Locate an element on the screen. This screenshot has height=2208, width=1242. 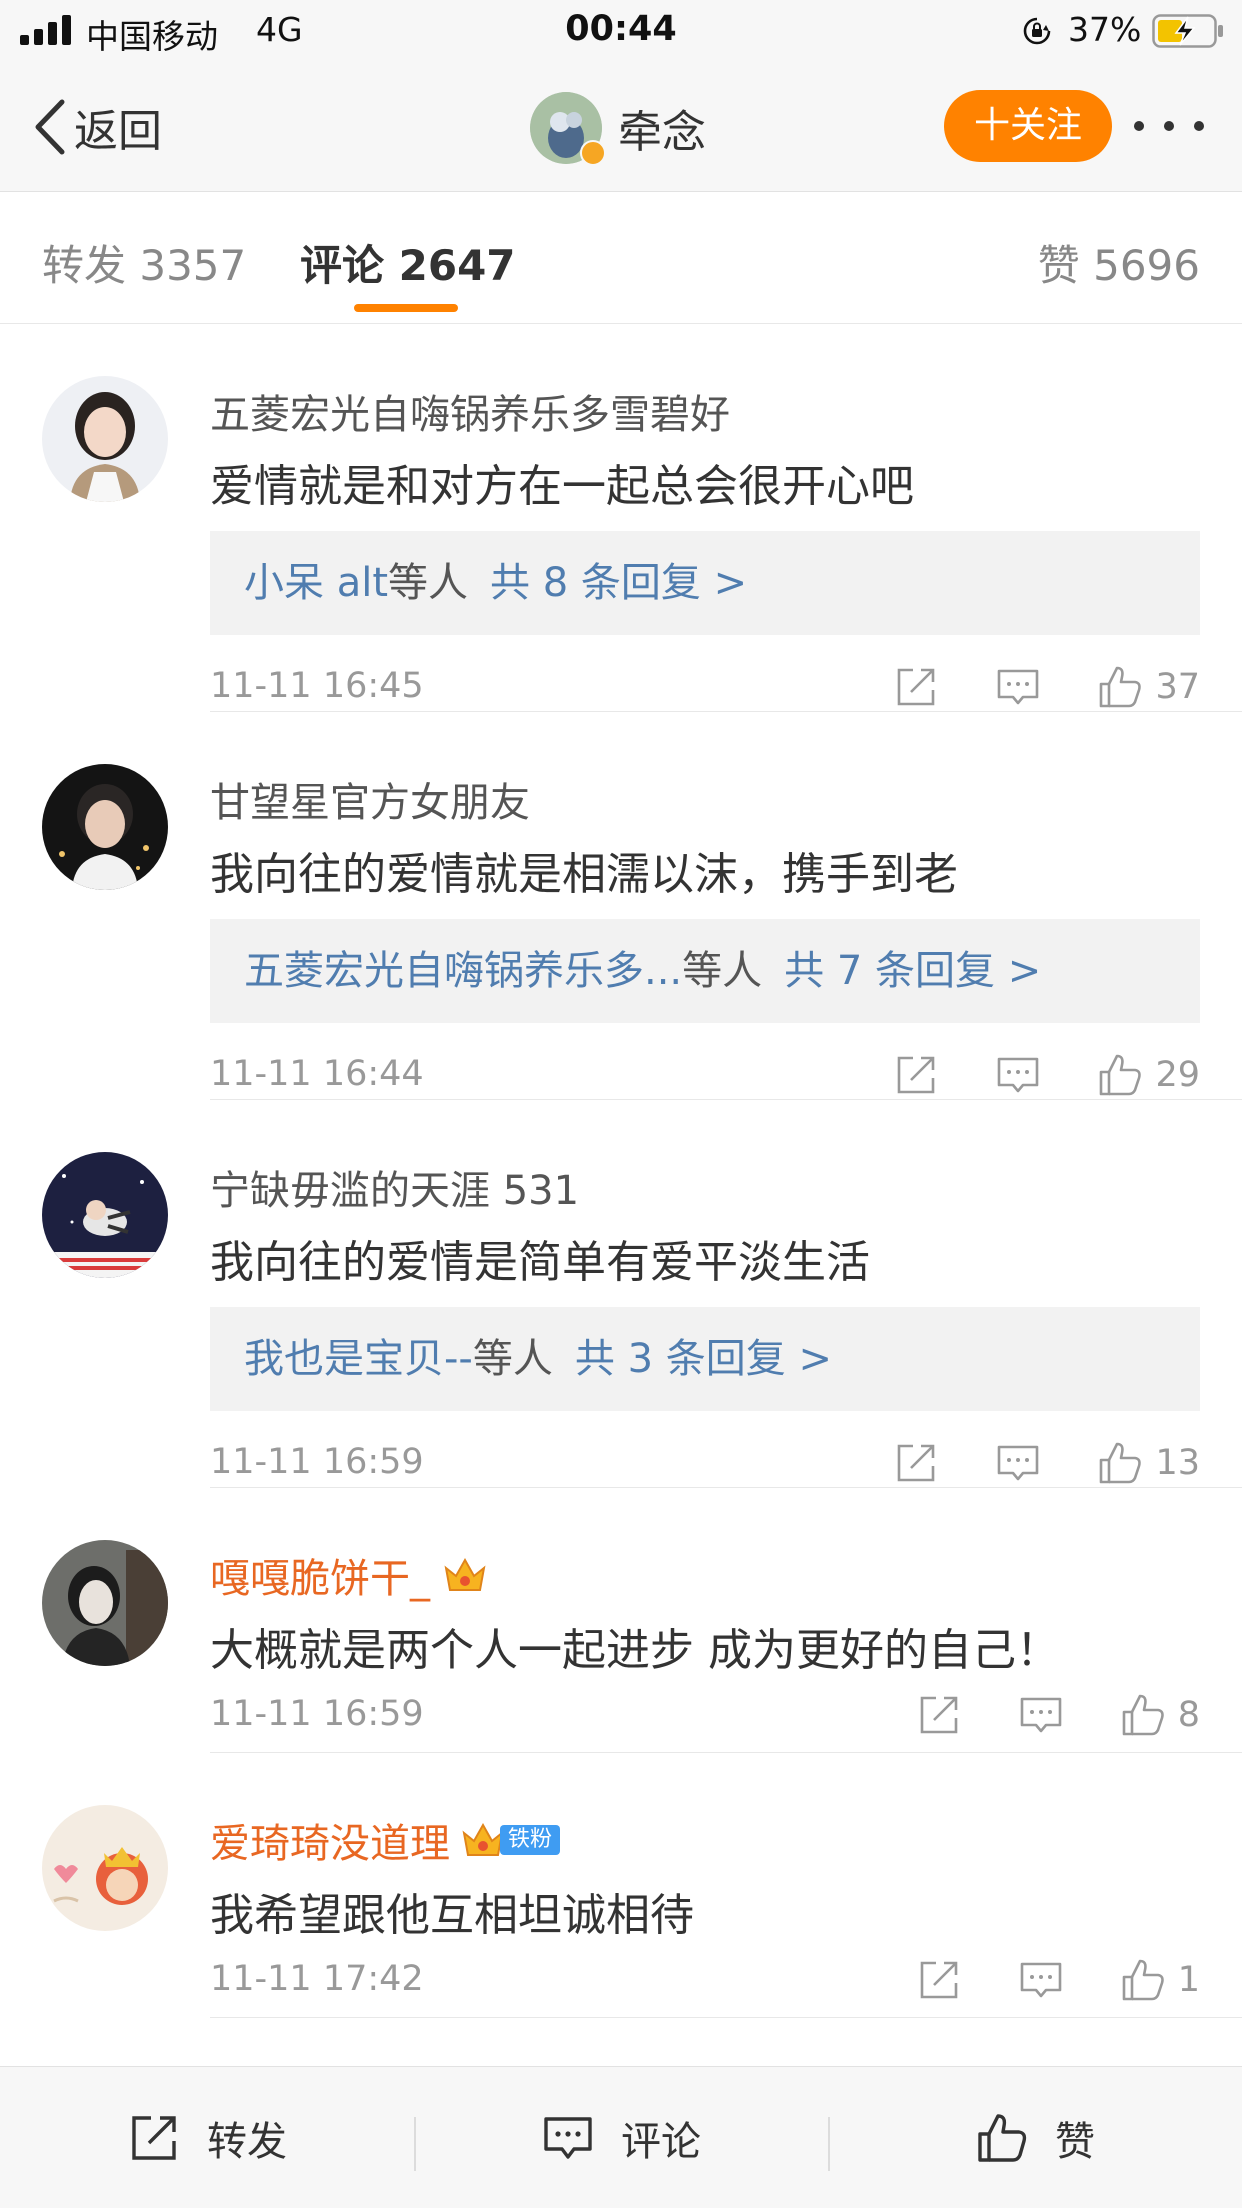
battery-percent: 37% is located at coordinates (1105, 29).